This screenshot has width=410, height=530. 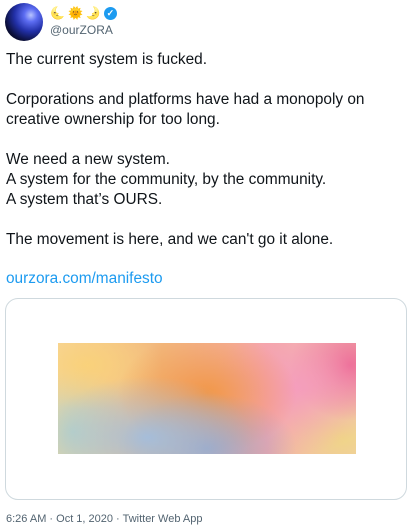 I want to click on crescent-moon-face-icon: 🌛, so click(x=93, y=13).